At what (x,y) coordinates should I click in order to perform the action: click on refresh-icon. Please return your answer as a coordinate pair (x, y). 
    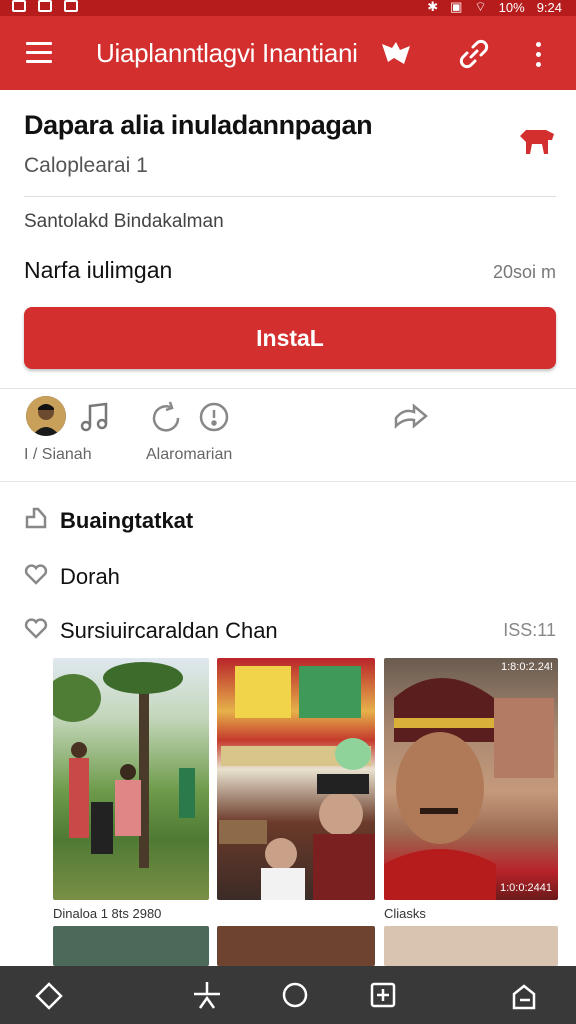
    Looking at the image, I should click on (166, 418).